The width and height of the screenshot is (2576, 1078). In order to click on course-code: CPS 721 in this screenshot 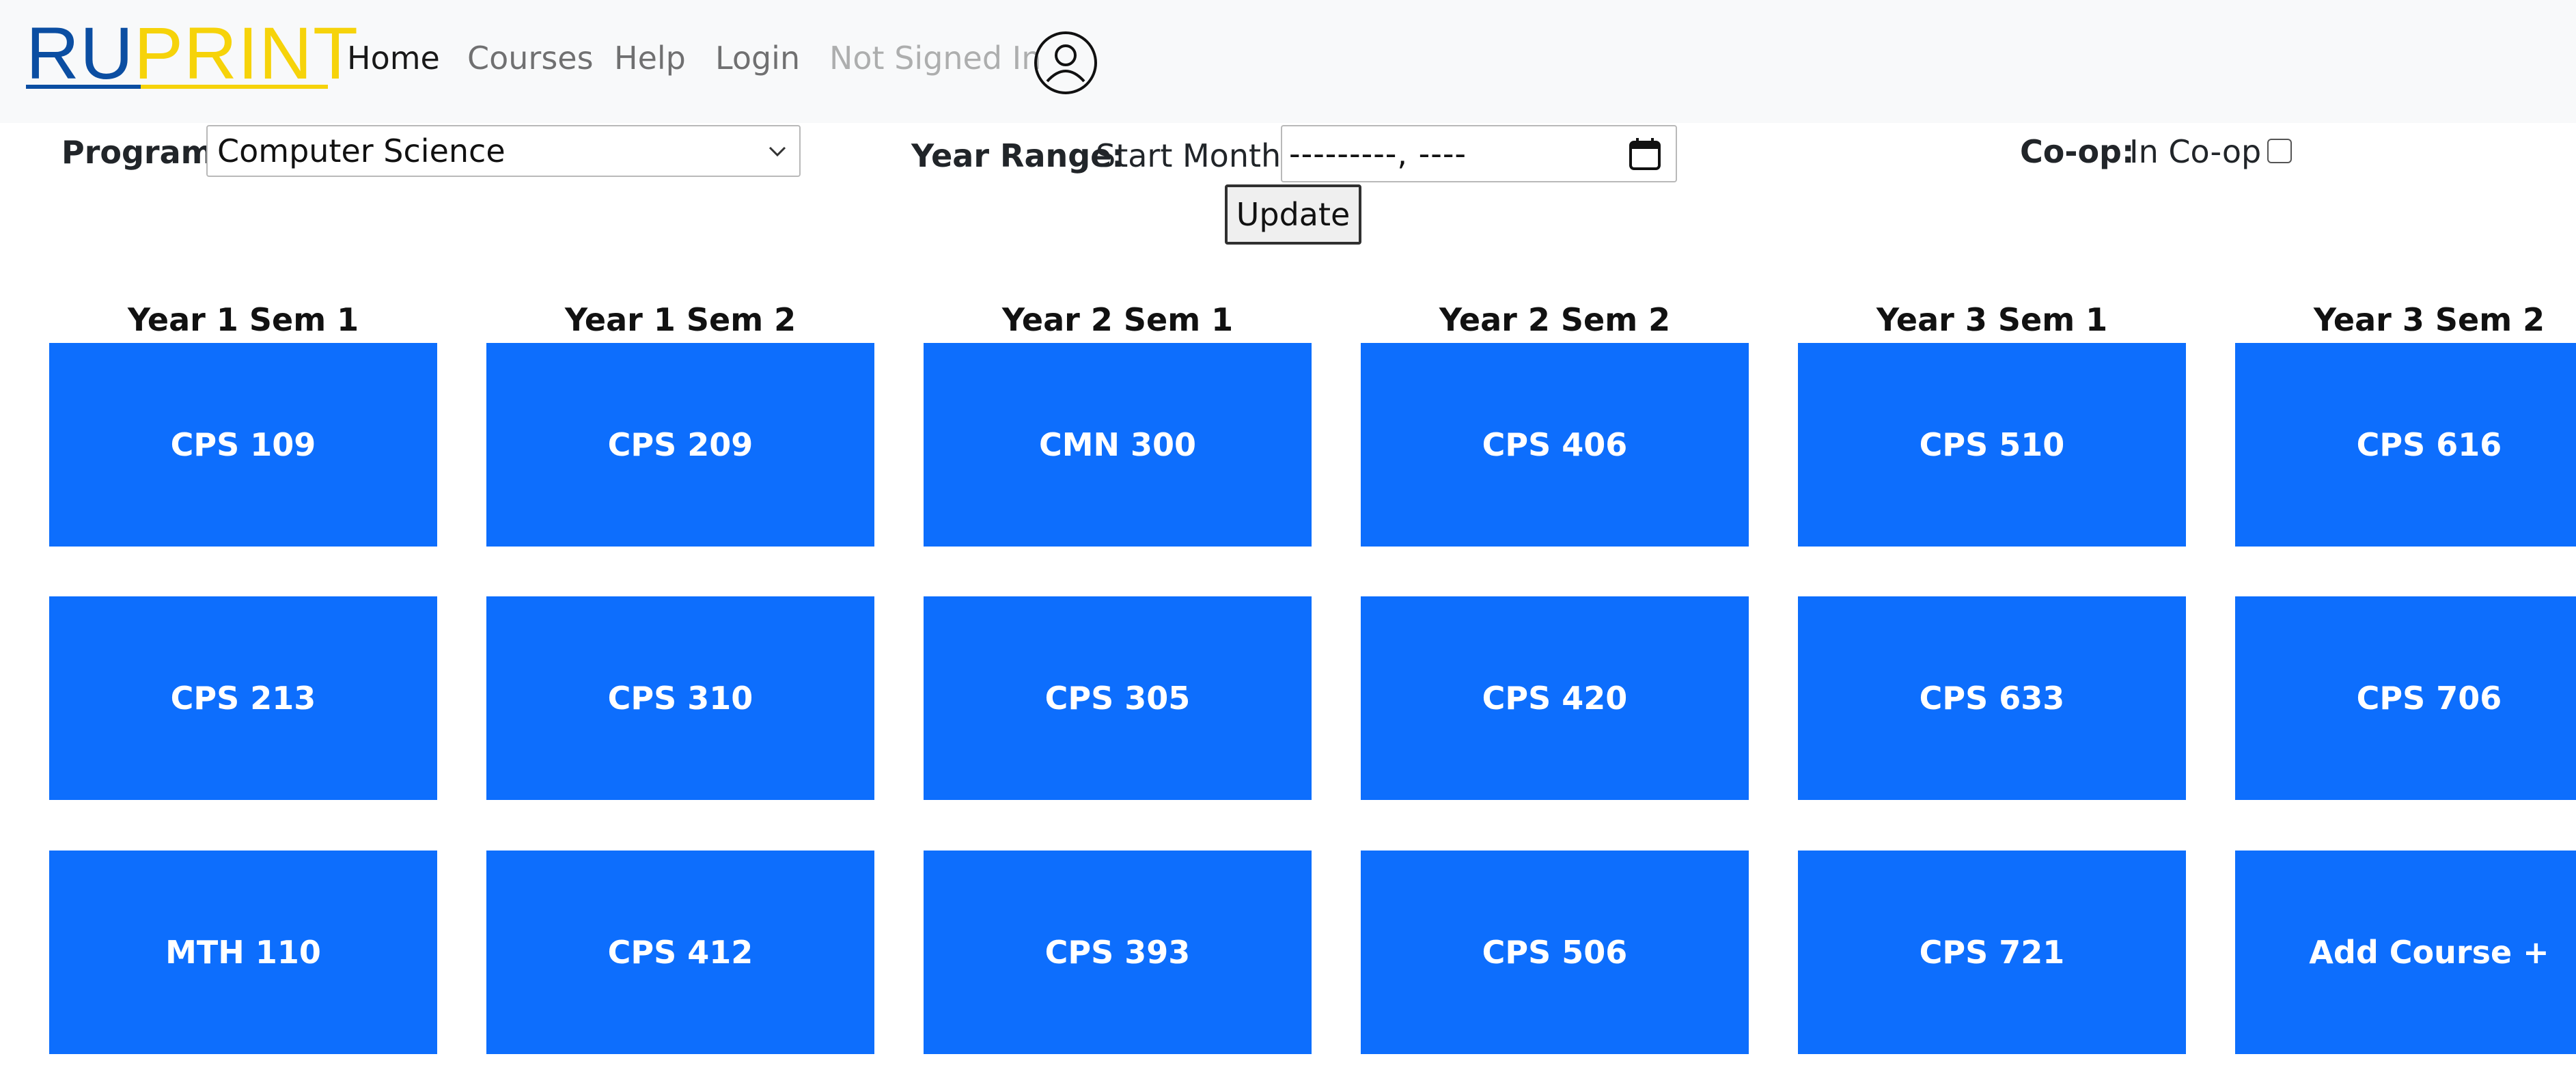, I will do `click(1992, 953)`.